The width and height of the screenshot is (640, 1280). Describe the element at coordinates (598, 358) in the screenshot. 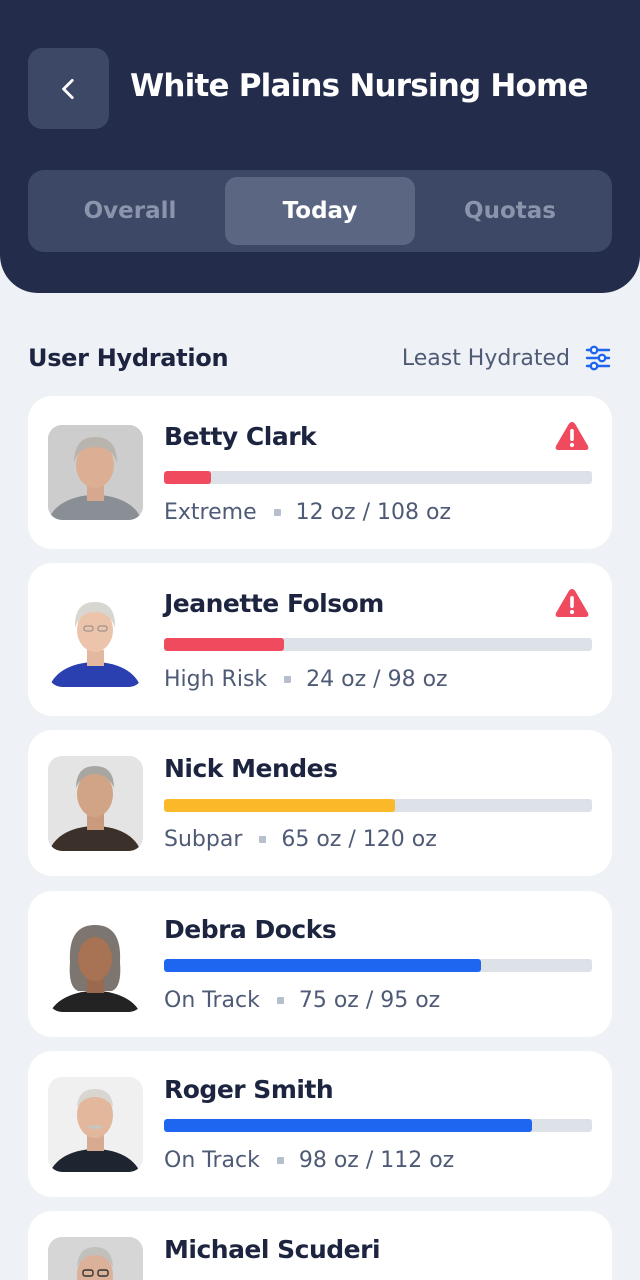

I see `filter-sliders-icon` at that location.